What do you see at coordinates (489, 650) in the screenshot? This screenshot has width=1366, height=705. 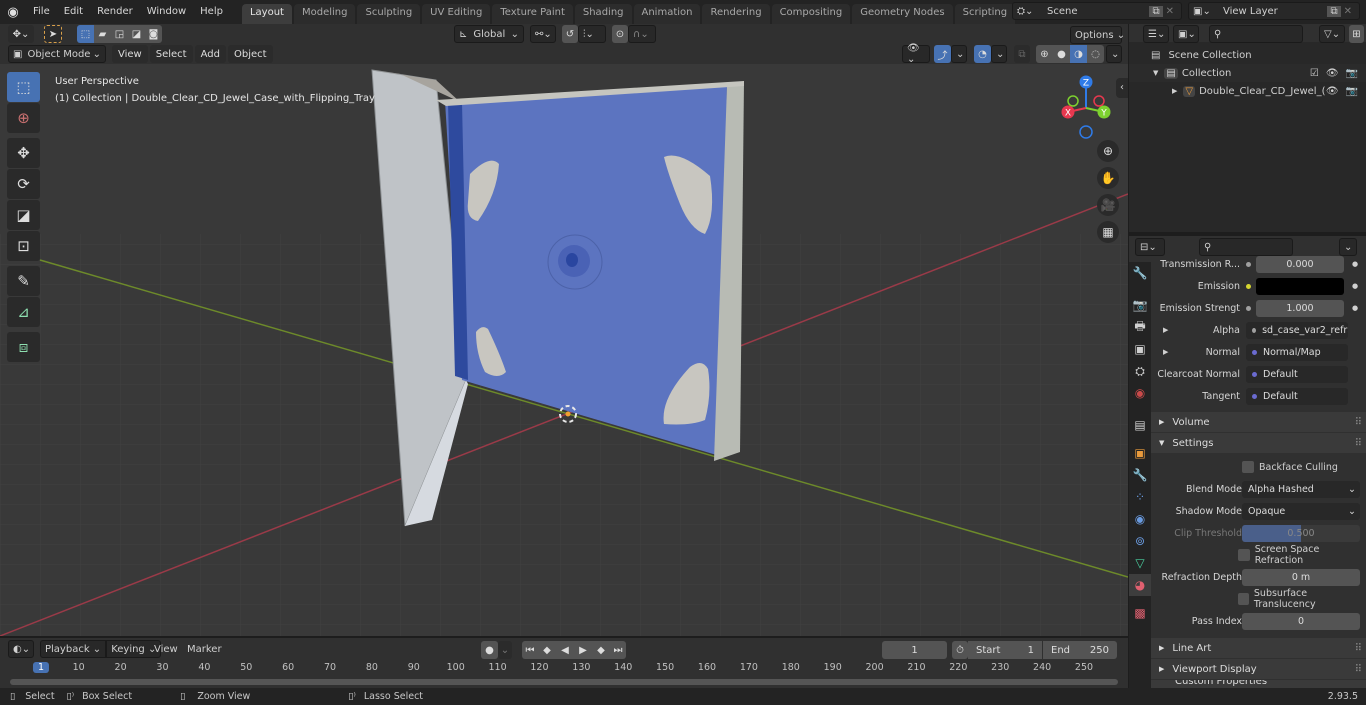 I see `auto-keying-toggle: ●` at bounding box center [489, 650].